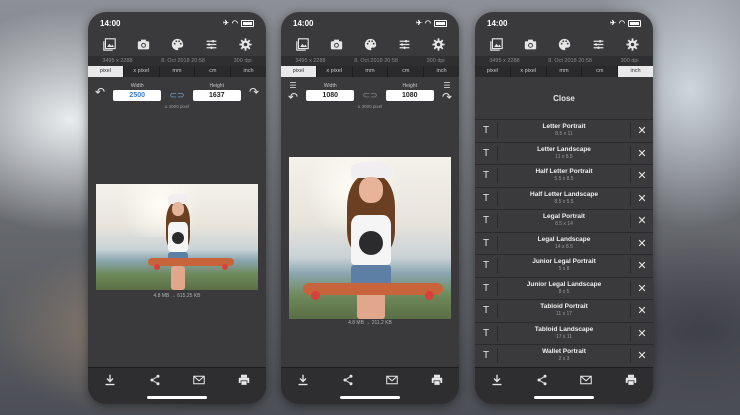 The image size is (740, 415). I want to click on close-button: Close, so click(564, 98).